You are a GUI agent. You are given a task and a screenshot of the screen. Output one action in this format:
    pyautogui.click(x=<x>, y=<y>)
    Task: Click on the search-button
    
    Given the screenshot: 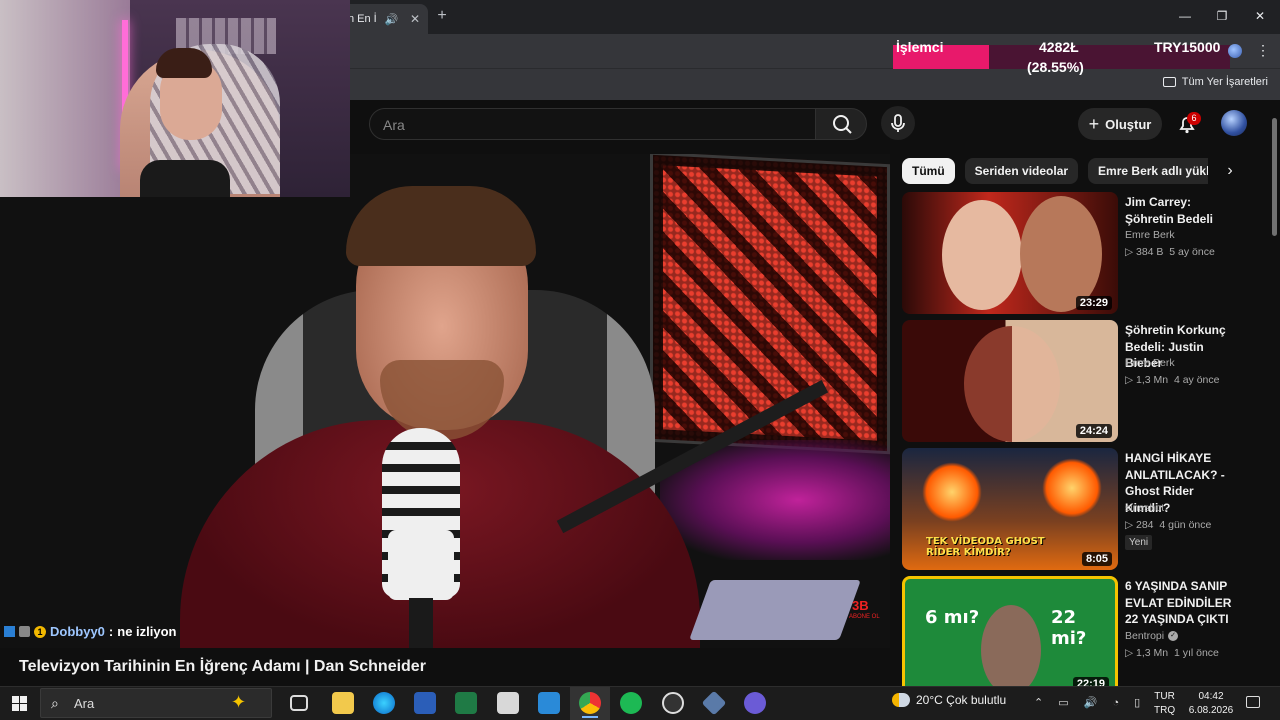 What is the action you would take?
    pyautogui.click(x=841, y=124)
    